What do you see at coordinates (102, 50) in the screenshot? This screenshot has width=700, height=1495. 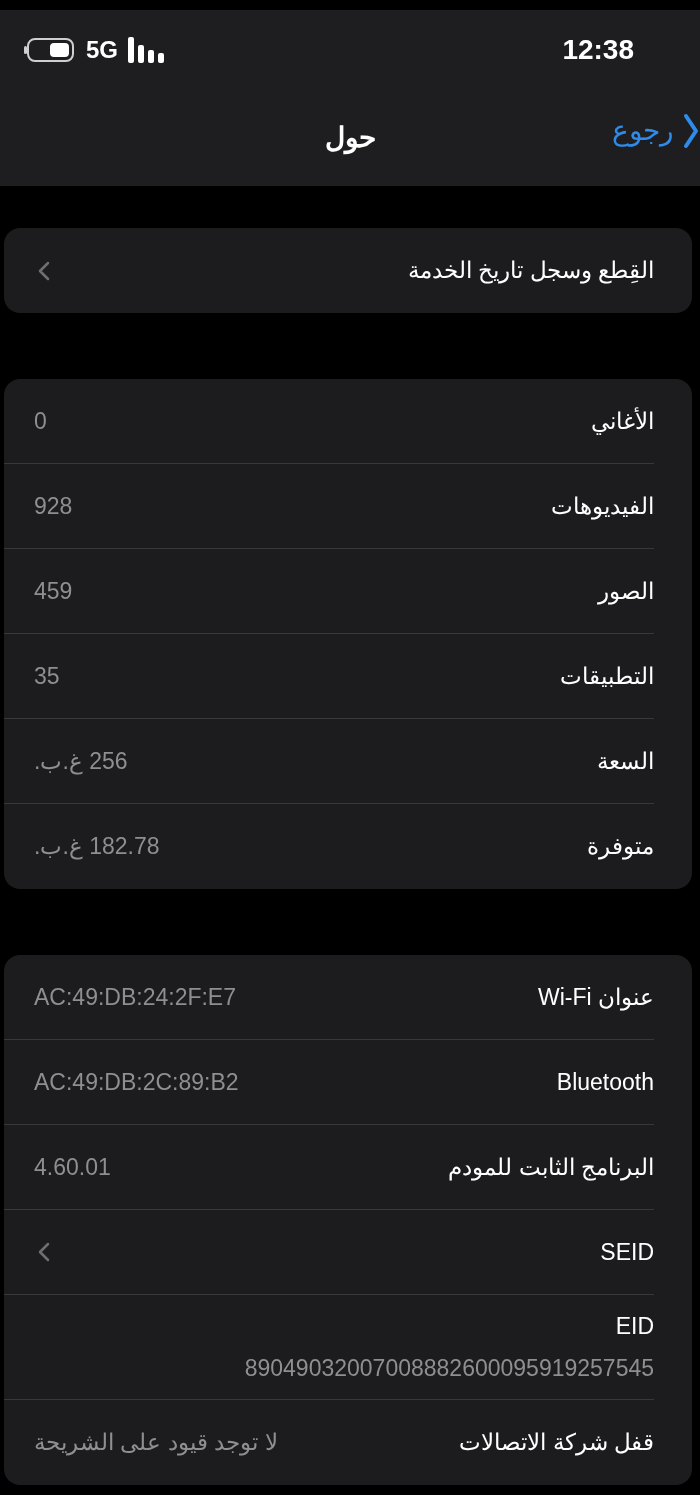 I see `network-type: 5G` at bounding box center [102, 50].